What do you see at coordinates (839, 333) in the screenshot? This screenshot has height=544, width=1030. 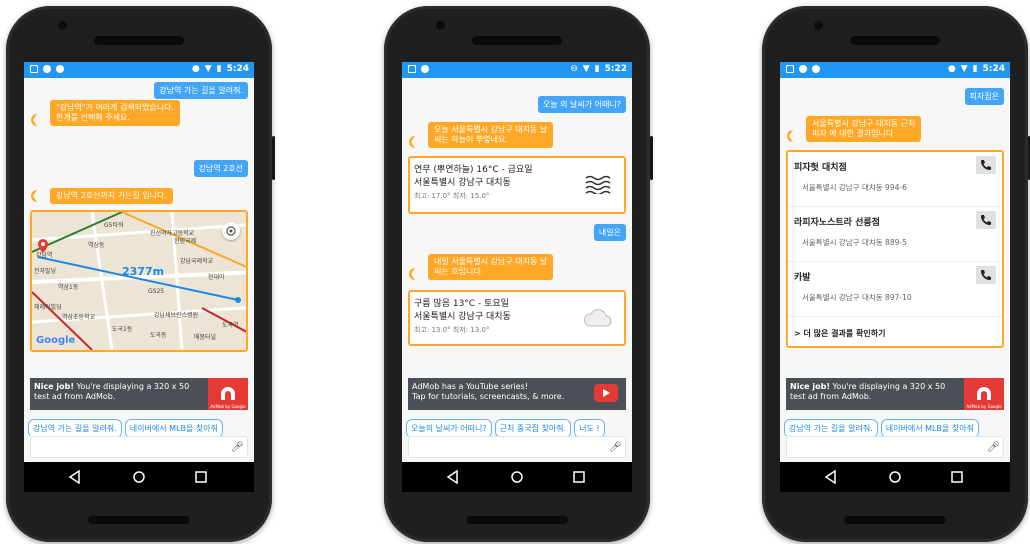 I see `more-results-link: > 더 많은 결과를 확인하기` at bounding box center [839, 333].